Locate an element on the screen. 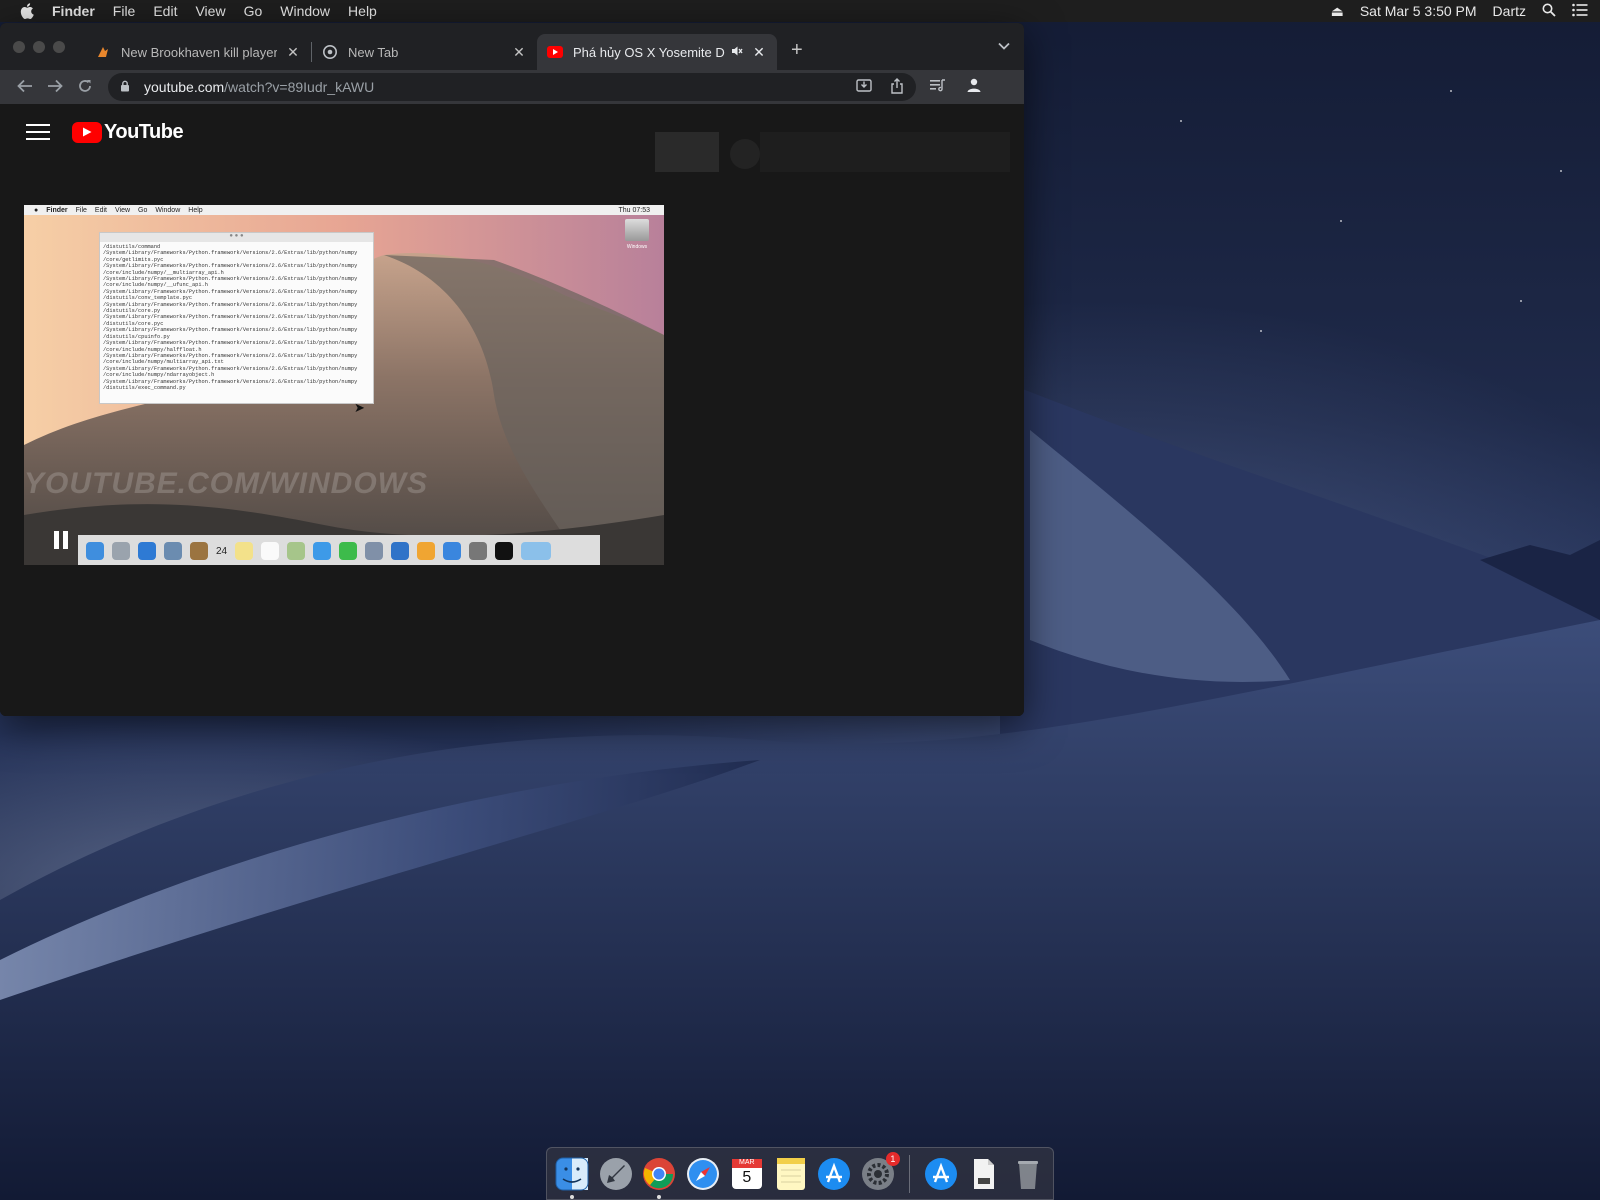 The image size is (1600, 1200). dock-document is located at coordinates (985, 1174).